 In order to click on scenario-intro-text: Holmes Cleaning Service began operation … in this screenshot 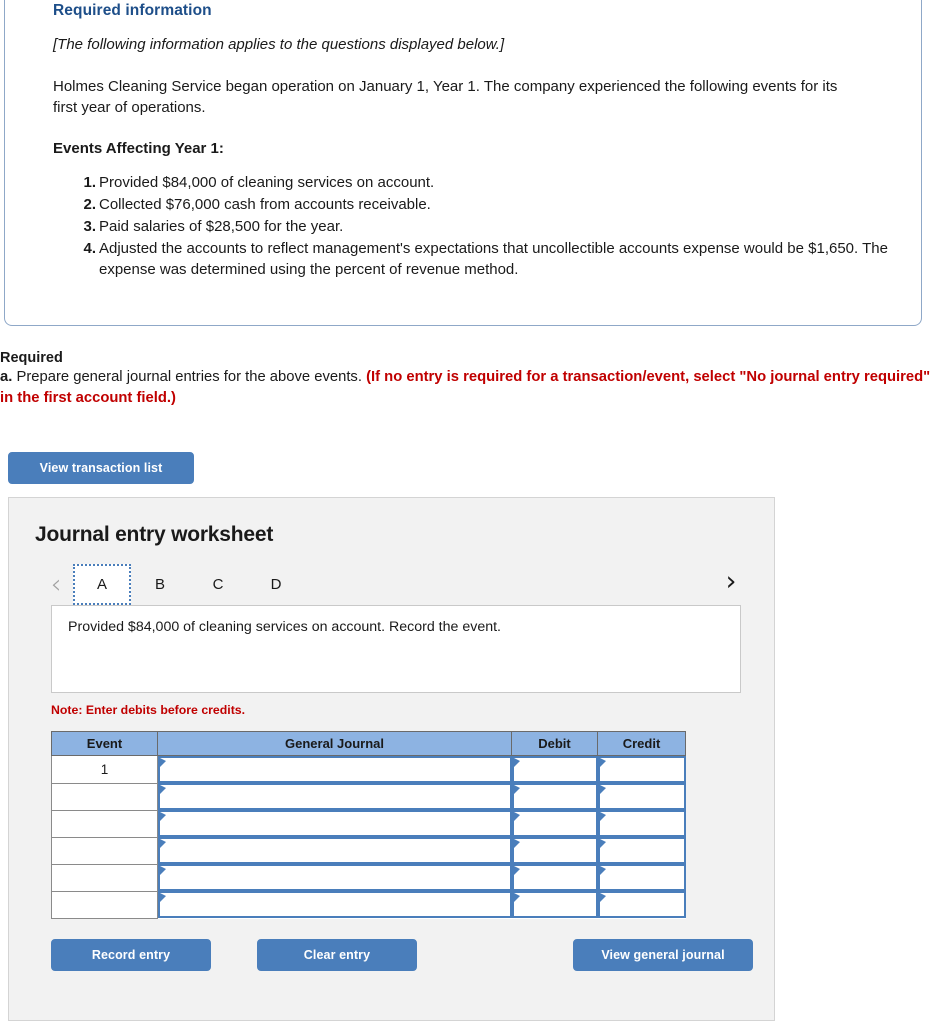, I will do `click(445, 97)`.